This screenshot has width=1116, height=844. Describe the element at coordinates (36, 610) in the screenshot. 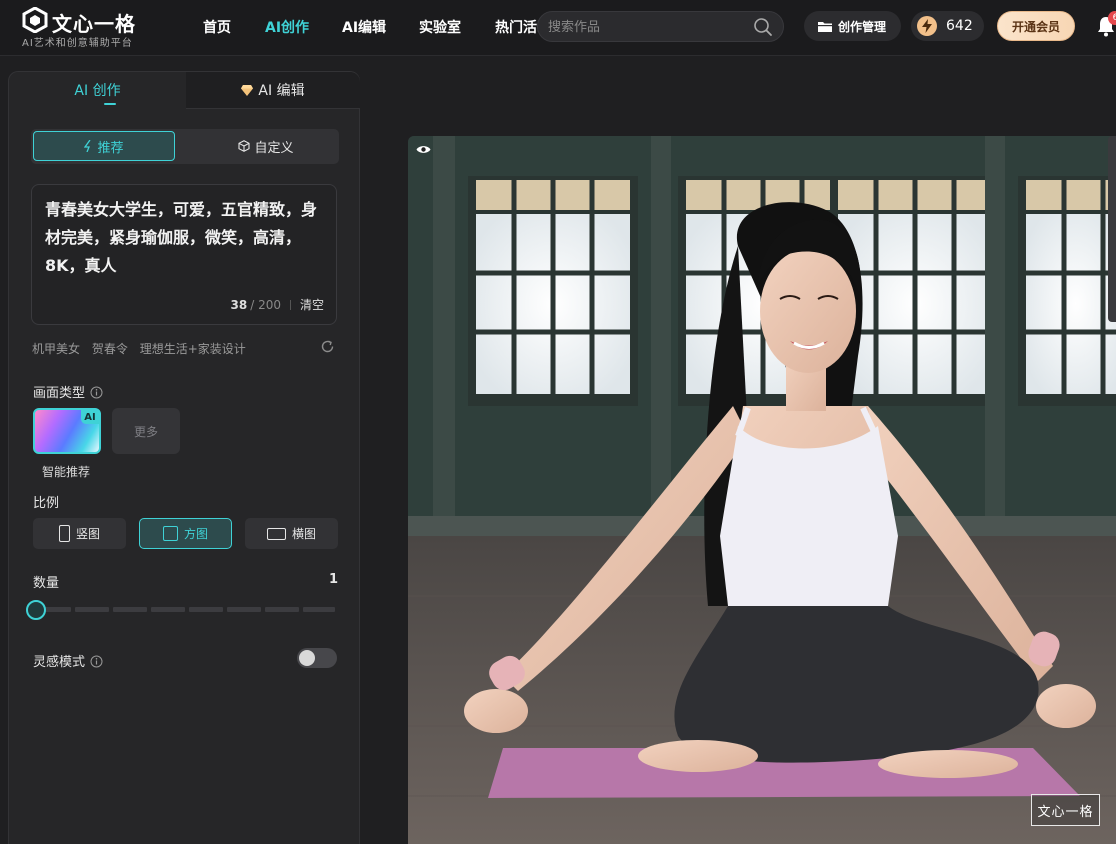

I see `quantity-slider-thumb` at that location.